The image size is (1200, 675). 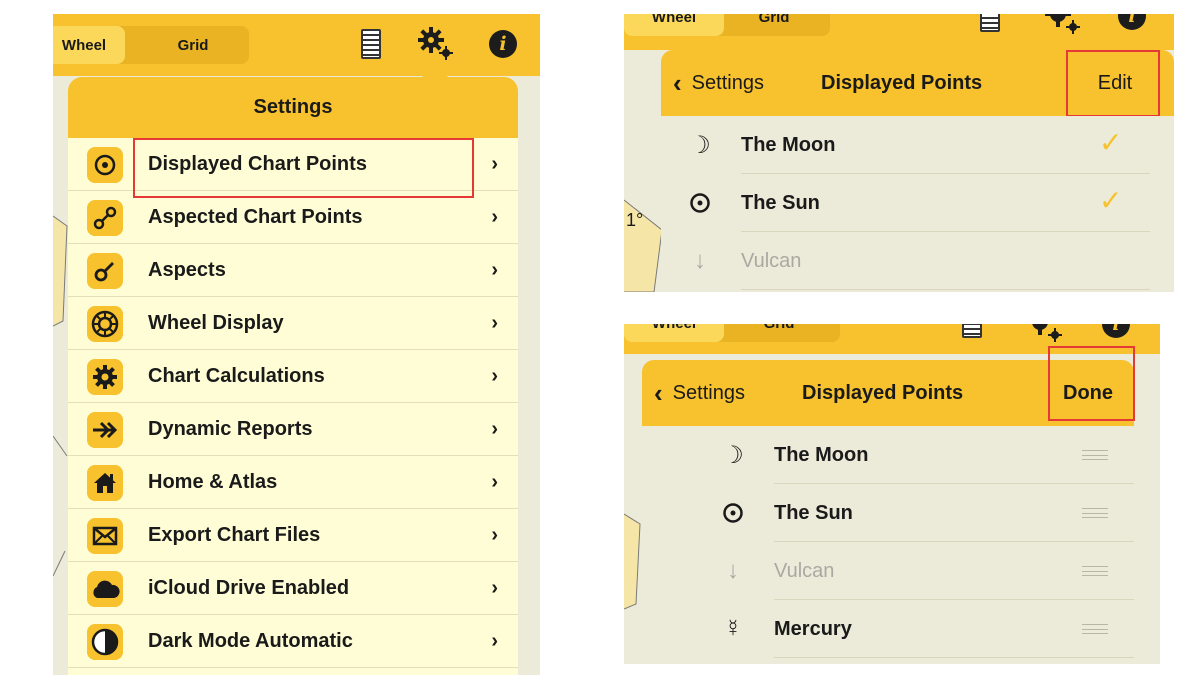 What do you see at coordinates (105, 536) in the screenshot?
I see `envelope-icon` at bounding box center [105, 536].